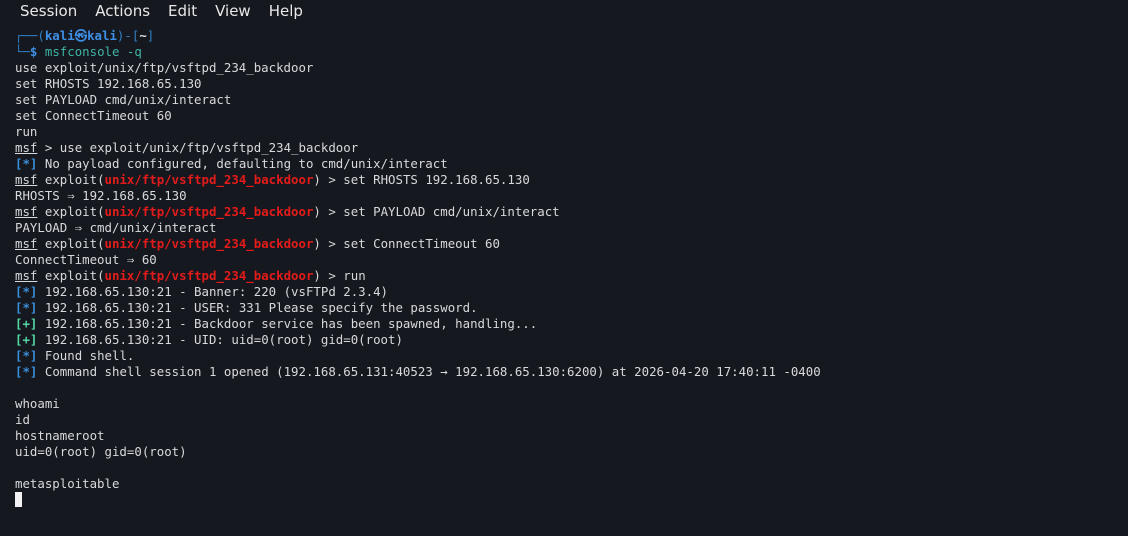  Describe the element at coordinates (89, 355) in the screenshot. I see `status-text: Found shell.` at that location.